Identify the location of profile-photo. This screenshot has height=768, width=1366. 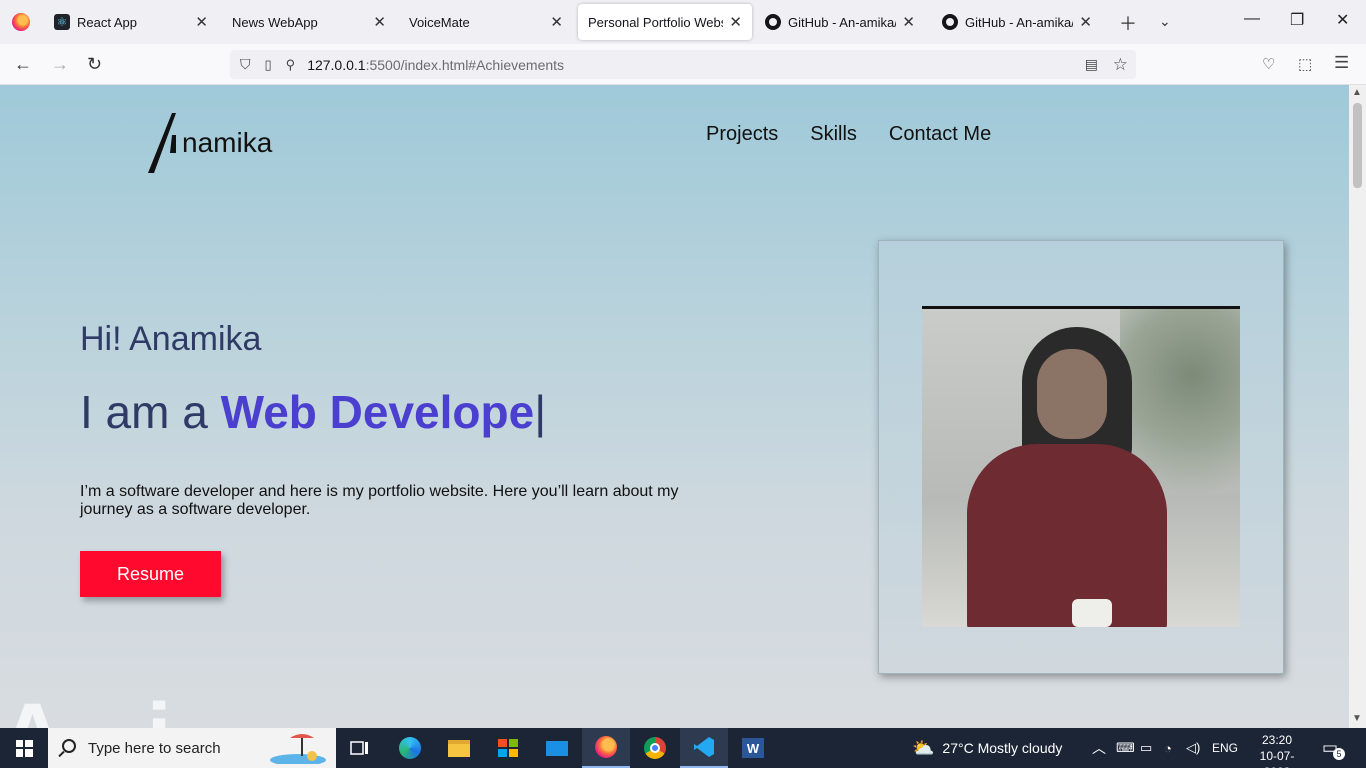
(1081, 466).